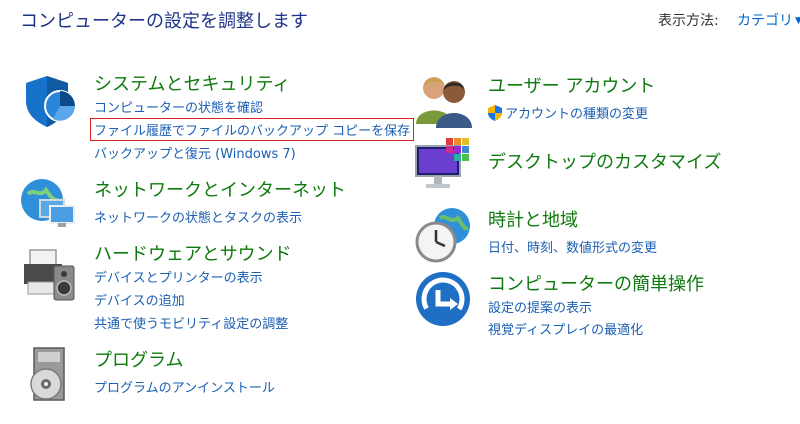  What do you see at coordinates (577, 114) in the screenshot?
I see `link-change-account-type-label: アカウントの種類の変更` at bounding box center [577, 114].